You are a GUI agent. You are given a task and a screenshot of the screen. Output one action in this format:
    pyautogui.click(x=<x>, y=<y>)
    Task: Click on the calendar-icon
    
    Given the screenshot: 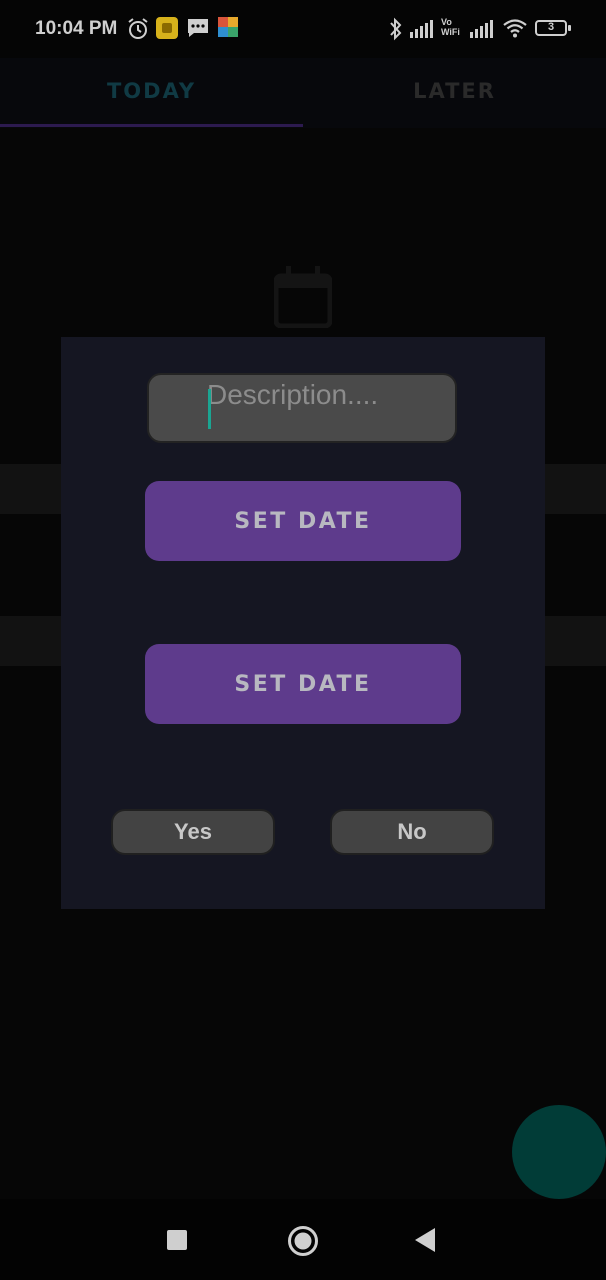 What is the action you would take?
    pyautogui.click(x=303, y=297)
    